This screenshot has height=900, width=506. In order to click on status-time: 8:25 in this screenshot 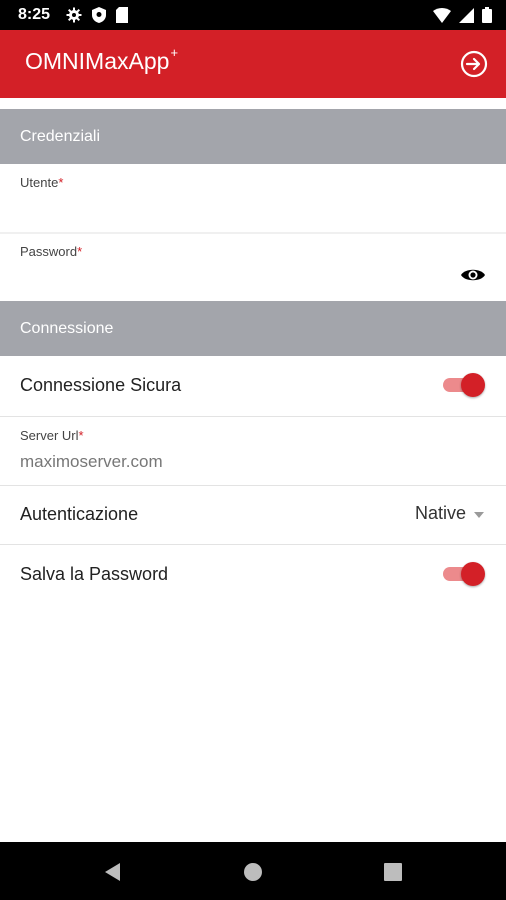, I will do `click(34, 14)`.